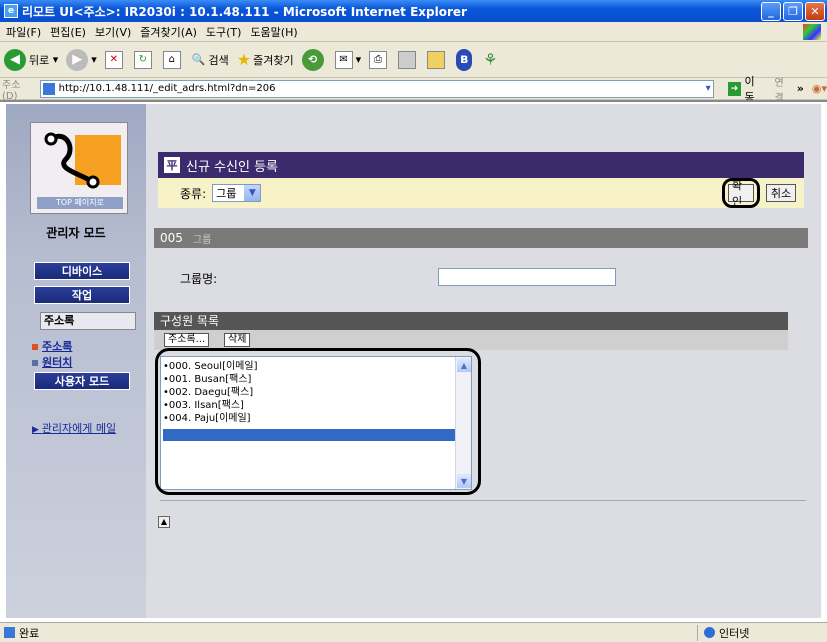 Image resolution: width=827 pixels, height=642 pixels. What do you see at coordinates (708, 88) in the screenshot?
I see `address-dropdown-icon: ▾` at bounding box center [708, 88].